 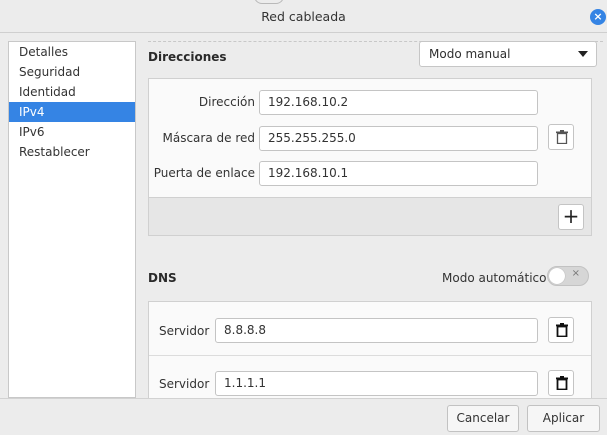 I want to click on cancel-button: Cancelar, so click(x=483, y=418).